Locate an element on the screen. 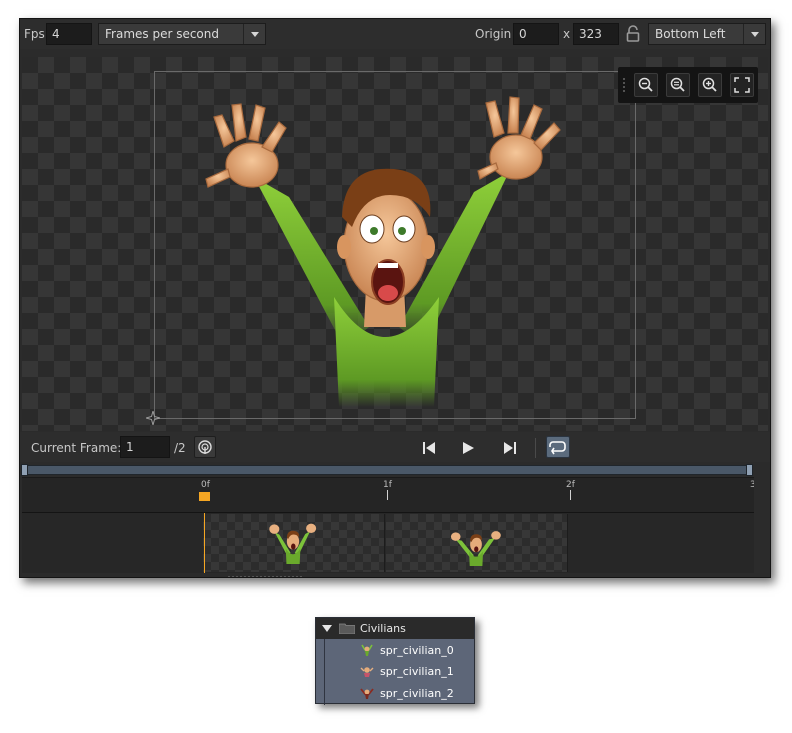 The width and height of the screenshot is (792, 733). skip-to-end-icon is located at coordinates (510, 448).